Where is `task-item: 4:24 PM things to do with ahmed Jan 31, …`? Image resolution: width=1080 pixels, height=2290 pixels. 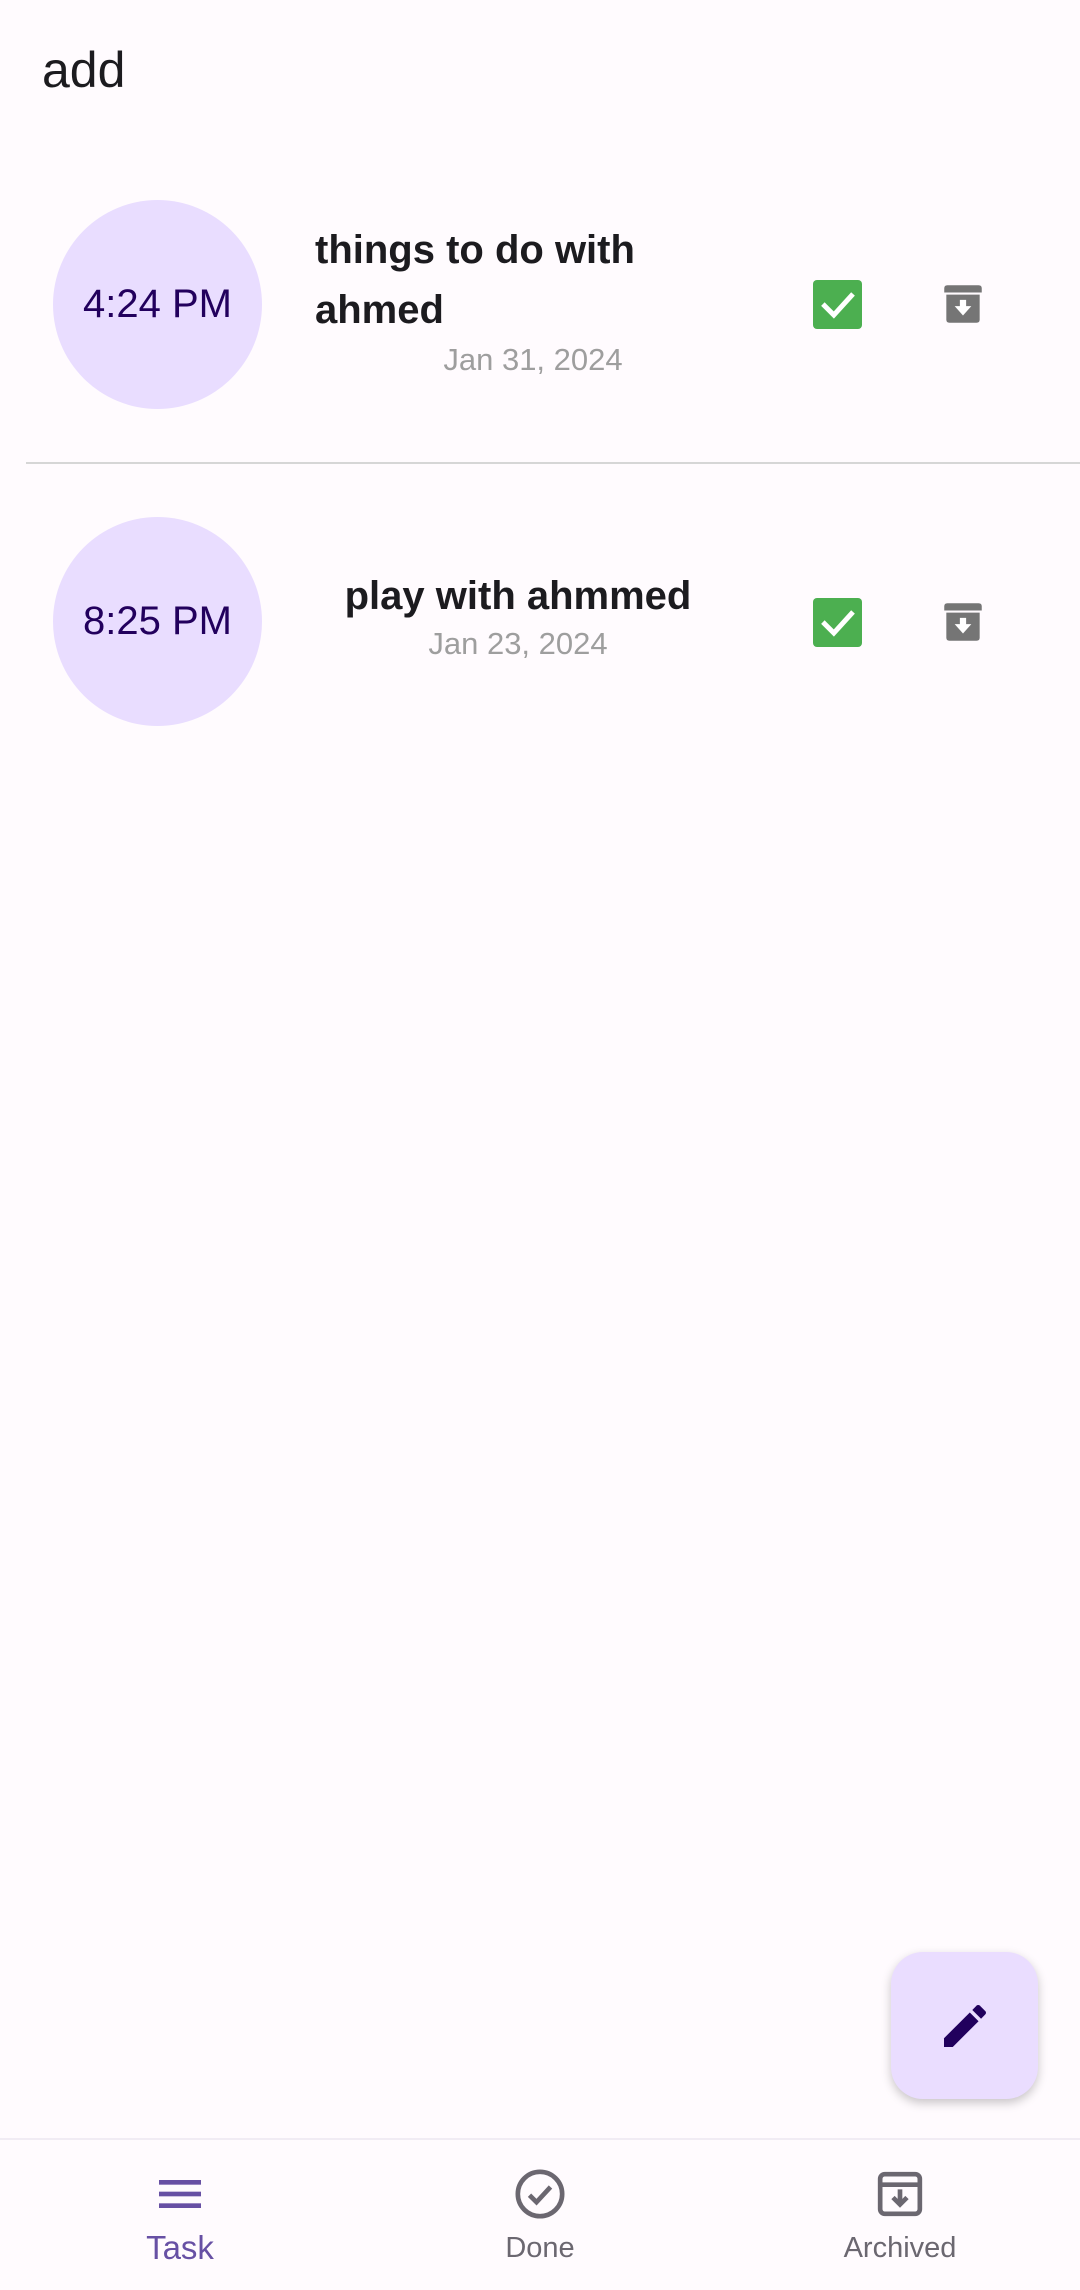 task-item: 4:24 PM things to do with ahmed Jan 31, … is located at coordinates (540, 304).